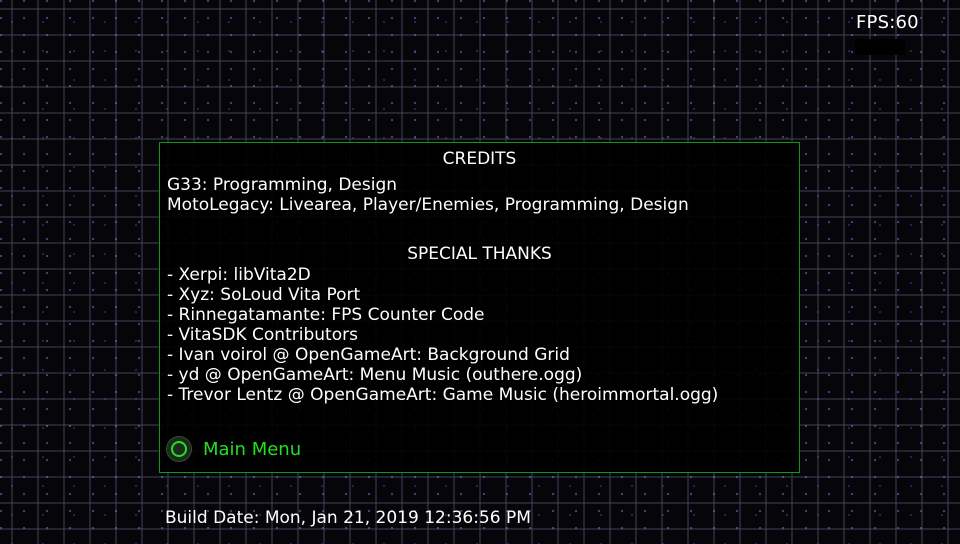  Describe the element at coordinates (262, 335) in the screenshot. I see `thanks-line: - VitaSDK Contributors` at that location.